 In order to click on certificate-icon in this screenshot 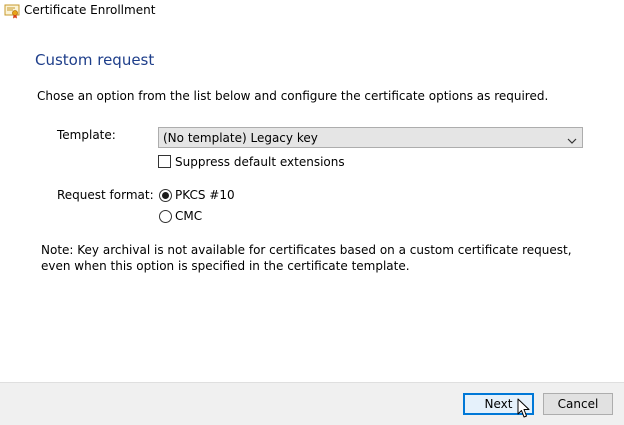, I will do `click(12, 11)`.